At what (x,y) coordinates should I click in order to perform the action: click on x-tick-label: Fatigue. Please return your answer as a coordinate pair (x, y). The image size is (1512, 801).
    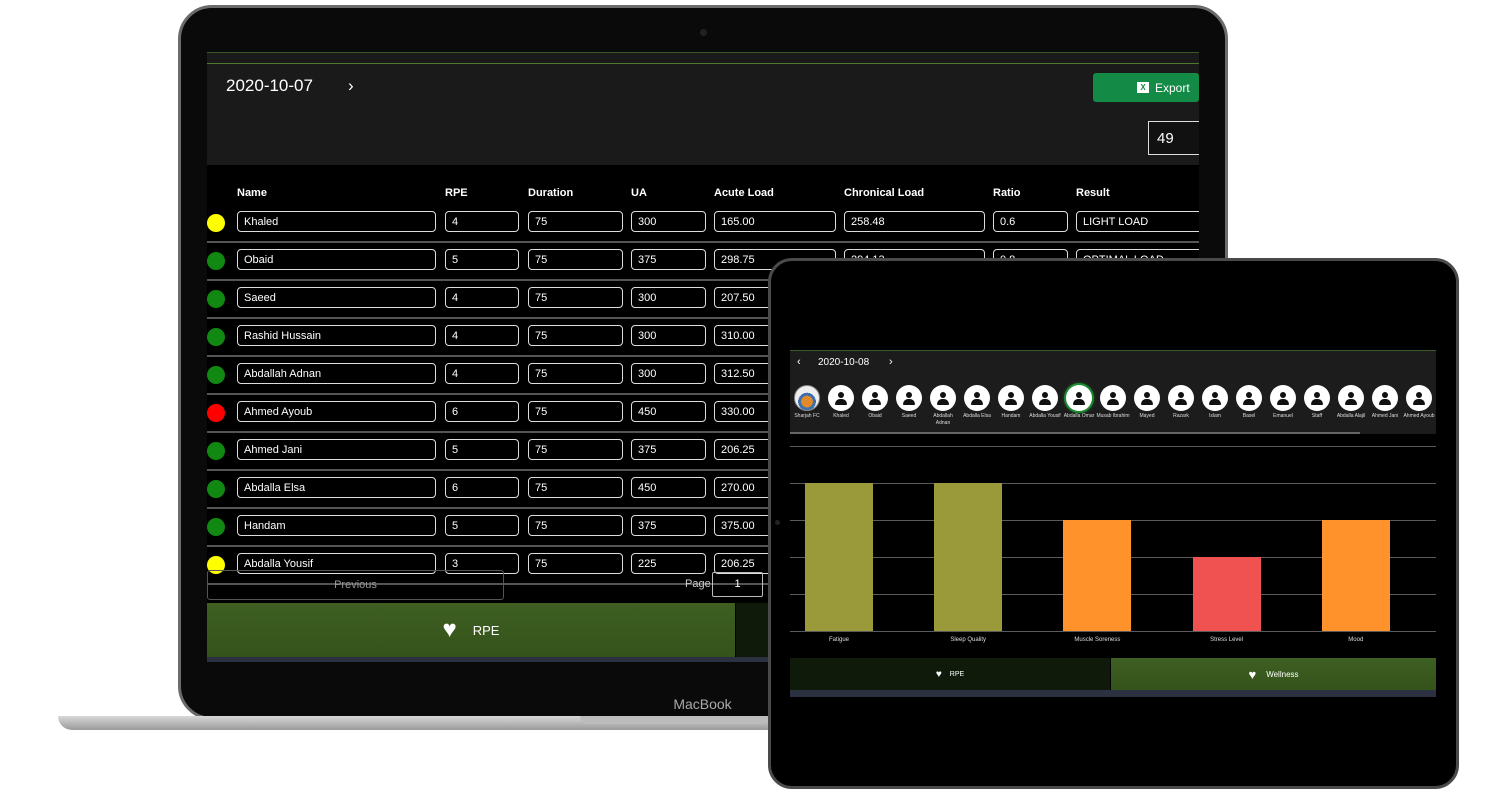
    Looking at the image, I should click on (838, 640).